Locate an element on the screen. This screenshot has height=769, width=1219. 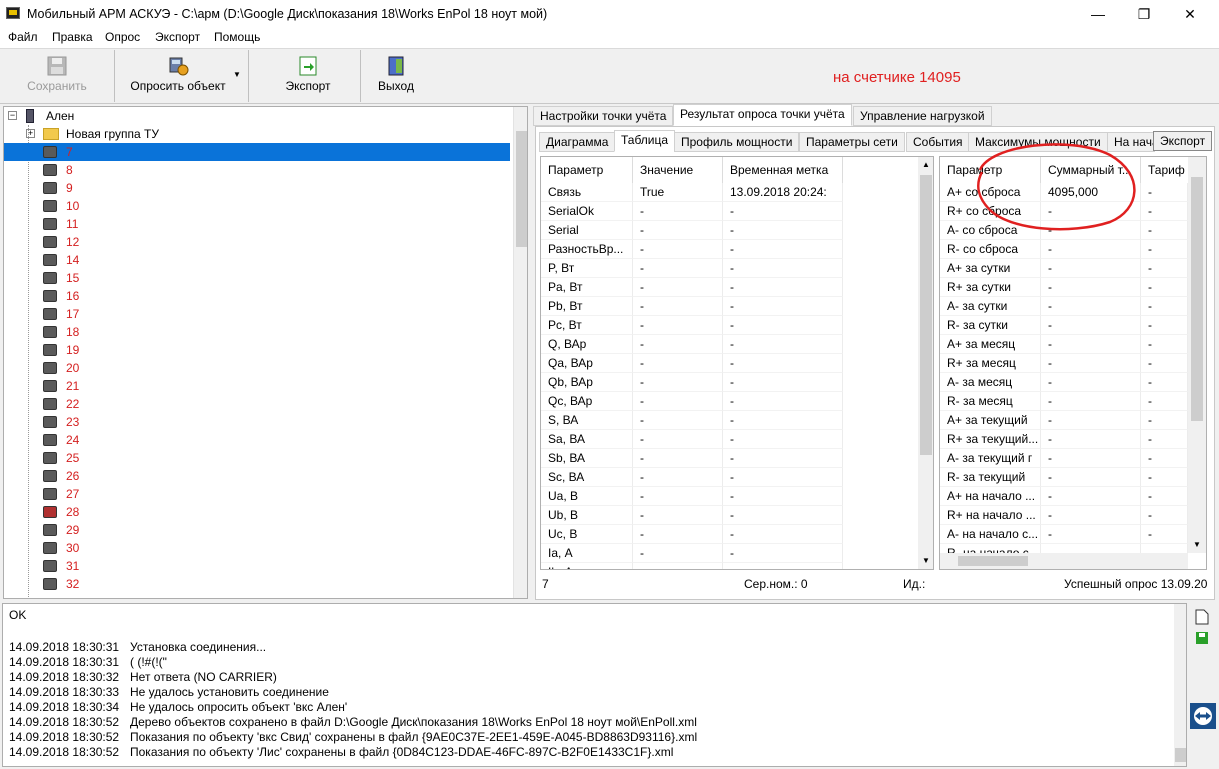
grid-cell: A+ за месяц is located at coordinates (990, 344).